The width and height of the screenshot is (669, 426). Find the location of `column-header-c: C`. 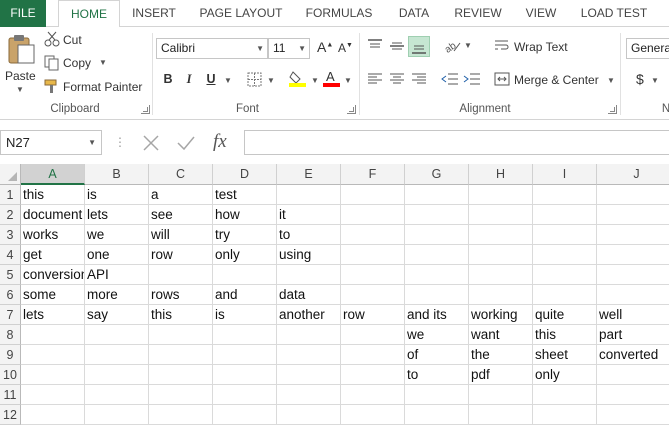

column-header-c: C is located at coordinates (181, 174).